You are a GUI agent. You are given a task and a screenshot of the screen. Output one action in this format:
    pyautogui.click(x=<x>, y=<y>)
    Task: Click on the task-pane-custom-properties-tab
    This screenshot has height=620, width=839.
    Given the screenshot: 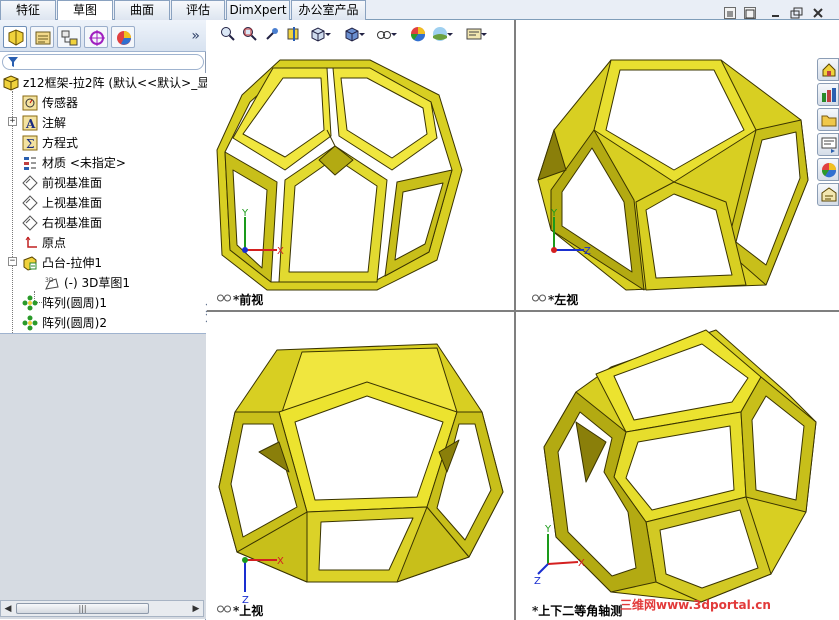 What is the action you would take?
    pyautogui.click(x=828, y=194)
    